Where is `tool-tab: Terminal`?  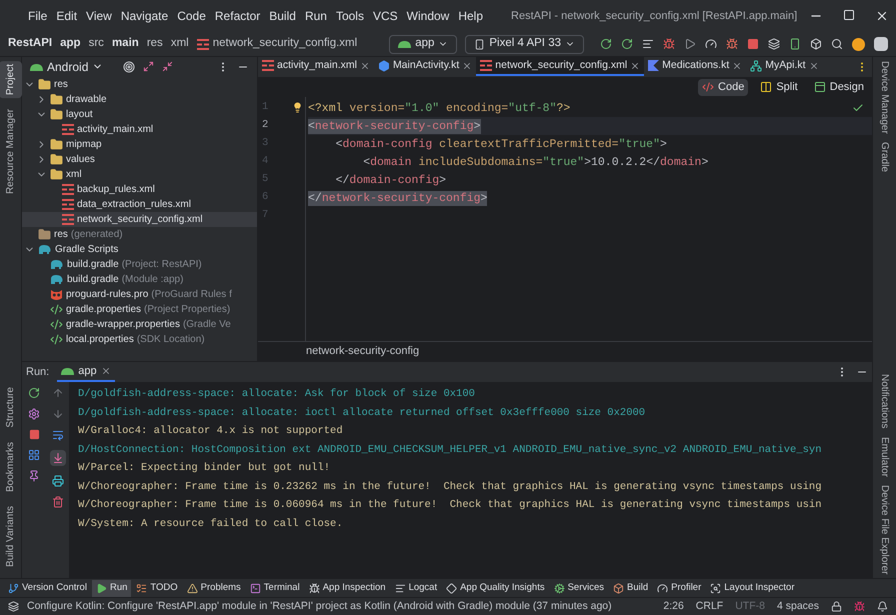
tool-tab: Terminal is located at coordinates (275, 588).